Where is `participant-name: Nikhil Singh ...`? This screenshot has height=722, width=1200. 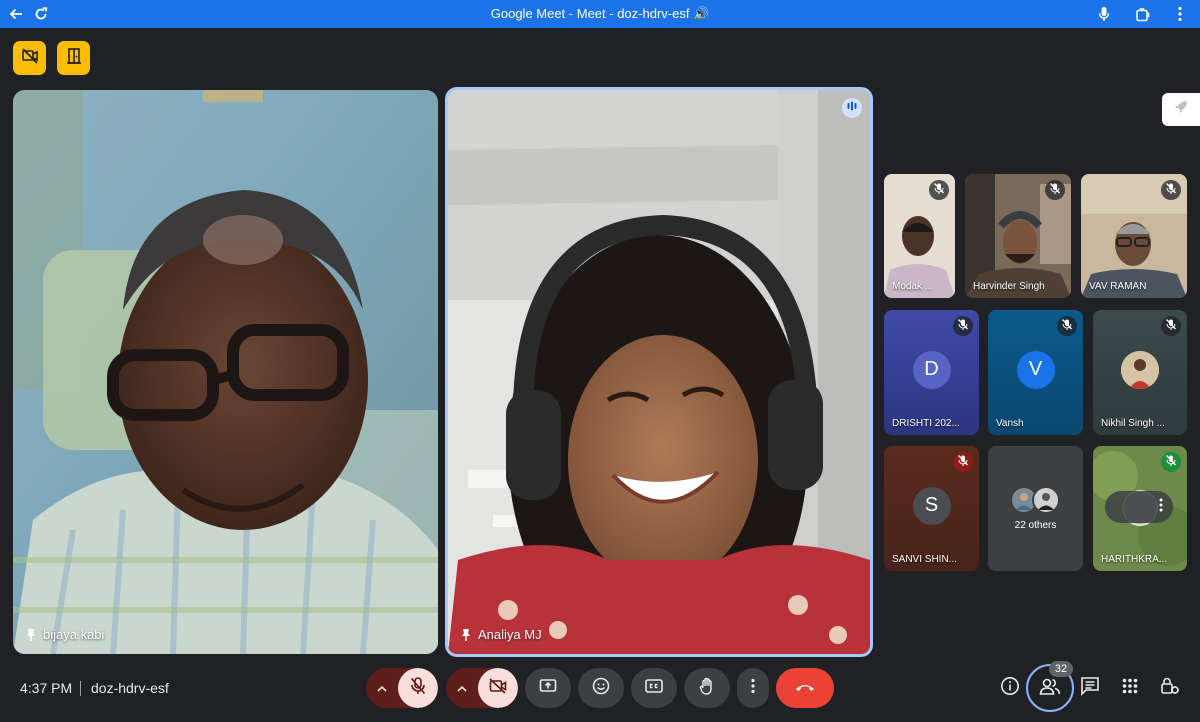 participant-name: Nikhil Singh ... is located at coordinates (1133, 423).